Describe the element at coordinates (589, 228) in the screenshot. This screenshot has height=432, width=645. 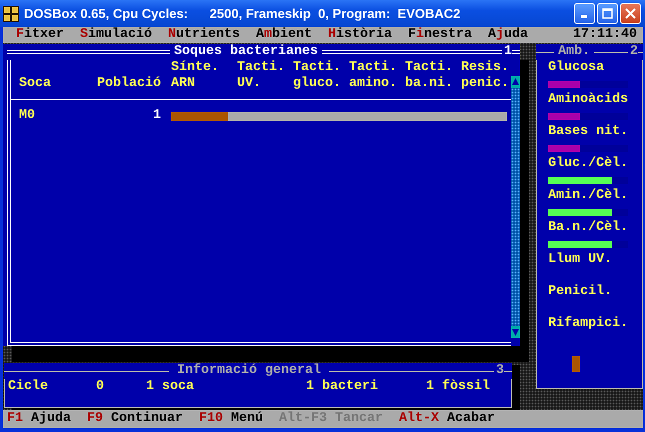
I see `environment-label: Ba.n./Cèl.` at that location.